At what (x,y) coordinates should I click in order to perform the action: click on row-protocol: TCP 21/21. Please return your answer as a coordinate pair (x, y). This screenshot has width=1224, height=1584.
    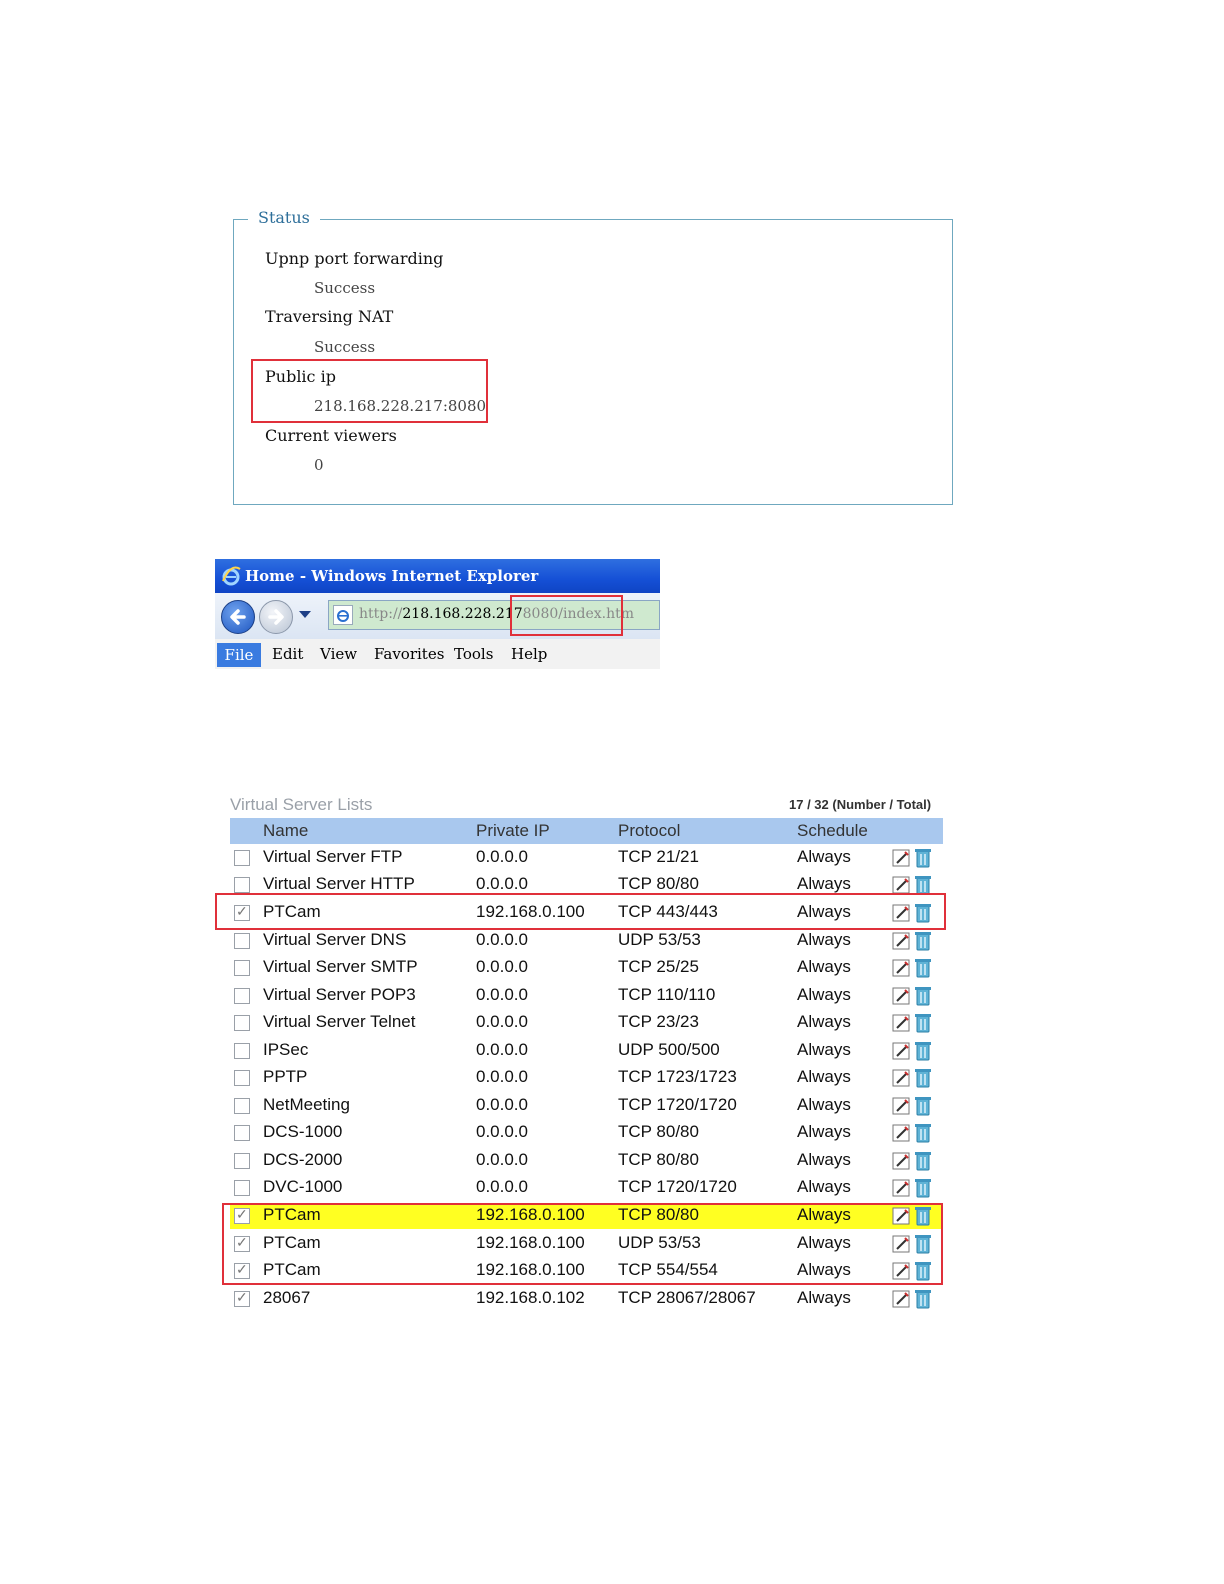
    Looking at the image, I should click on (658, 856).